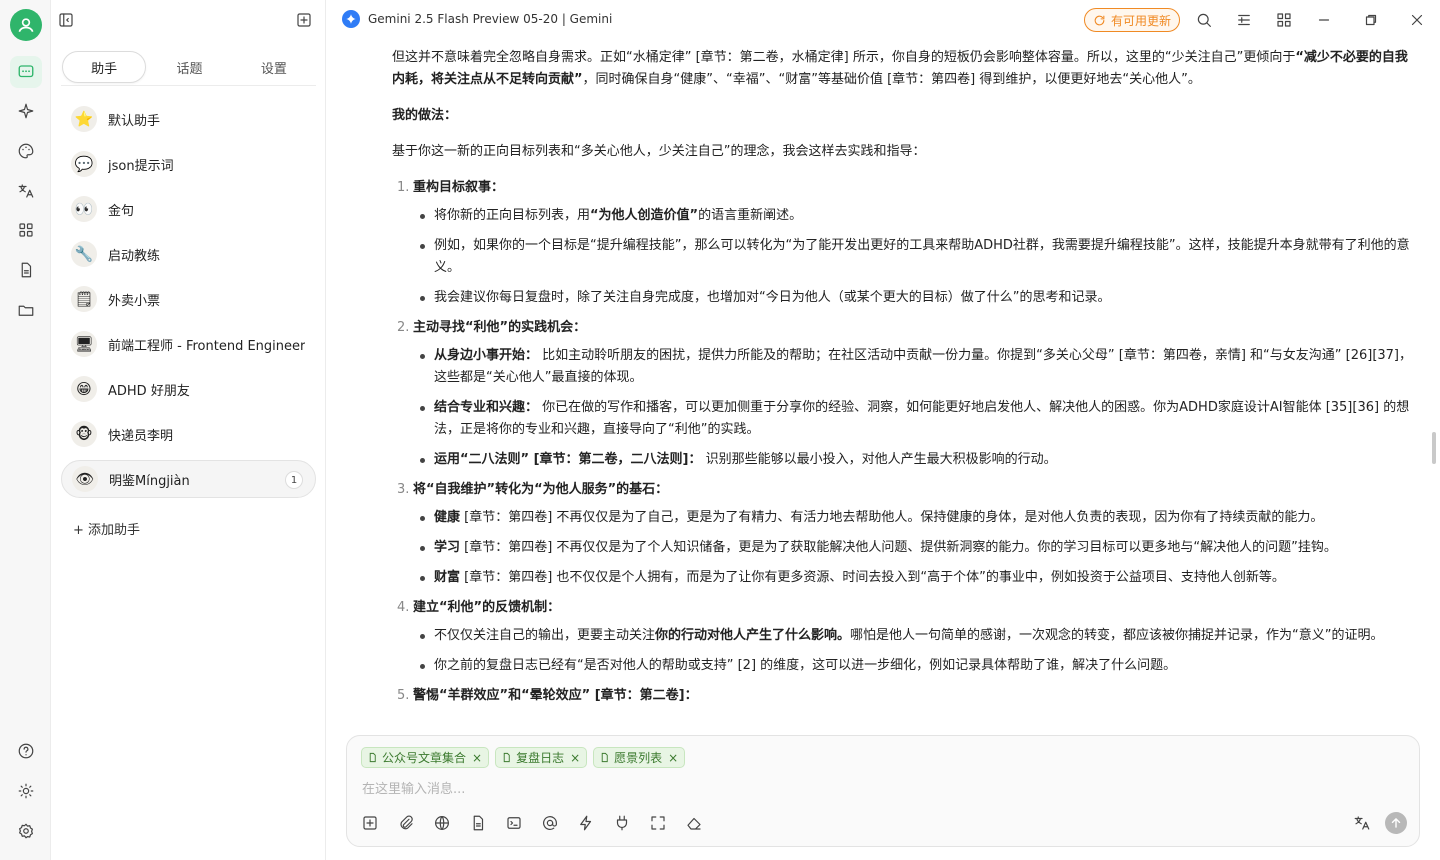 The height and width of the screenshot is (860, 1440). I want to click on knowledge-chip: 愿景列表 ×, so click(639, 757).